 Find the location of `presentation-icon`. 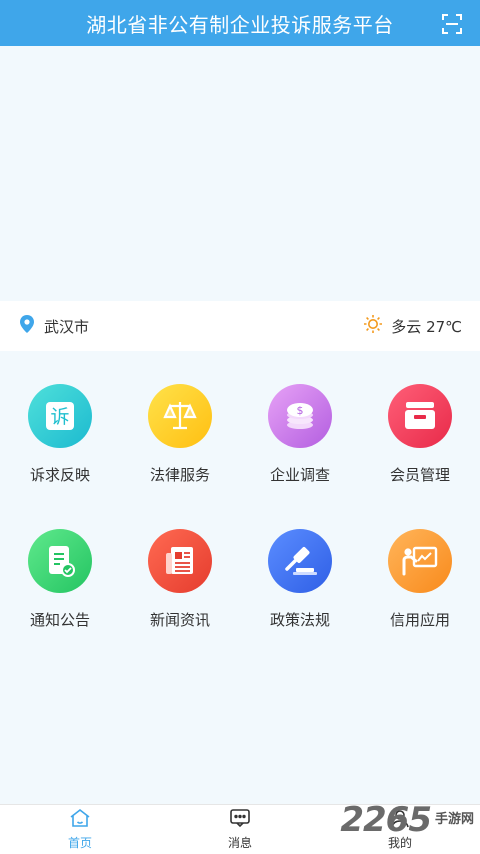

presentation-icon is located at coordinates (420, 561).